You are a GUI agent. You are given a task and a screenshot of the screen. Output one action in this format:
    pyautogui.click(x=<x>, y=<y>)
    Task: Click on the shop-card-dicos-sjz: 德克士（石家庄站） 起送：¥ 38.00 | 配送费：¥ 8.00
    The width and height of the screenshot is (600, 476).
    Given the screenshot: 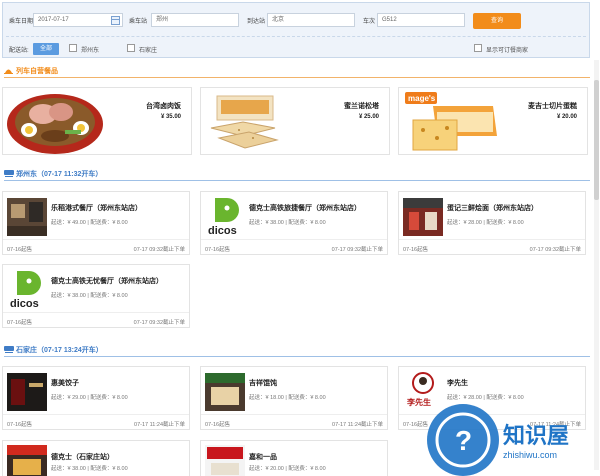 What is the action you would take?
    pyautogui.click(x=96, y=458)
    